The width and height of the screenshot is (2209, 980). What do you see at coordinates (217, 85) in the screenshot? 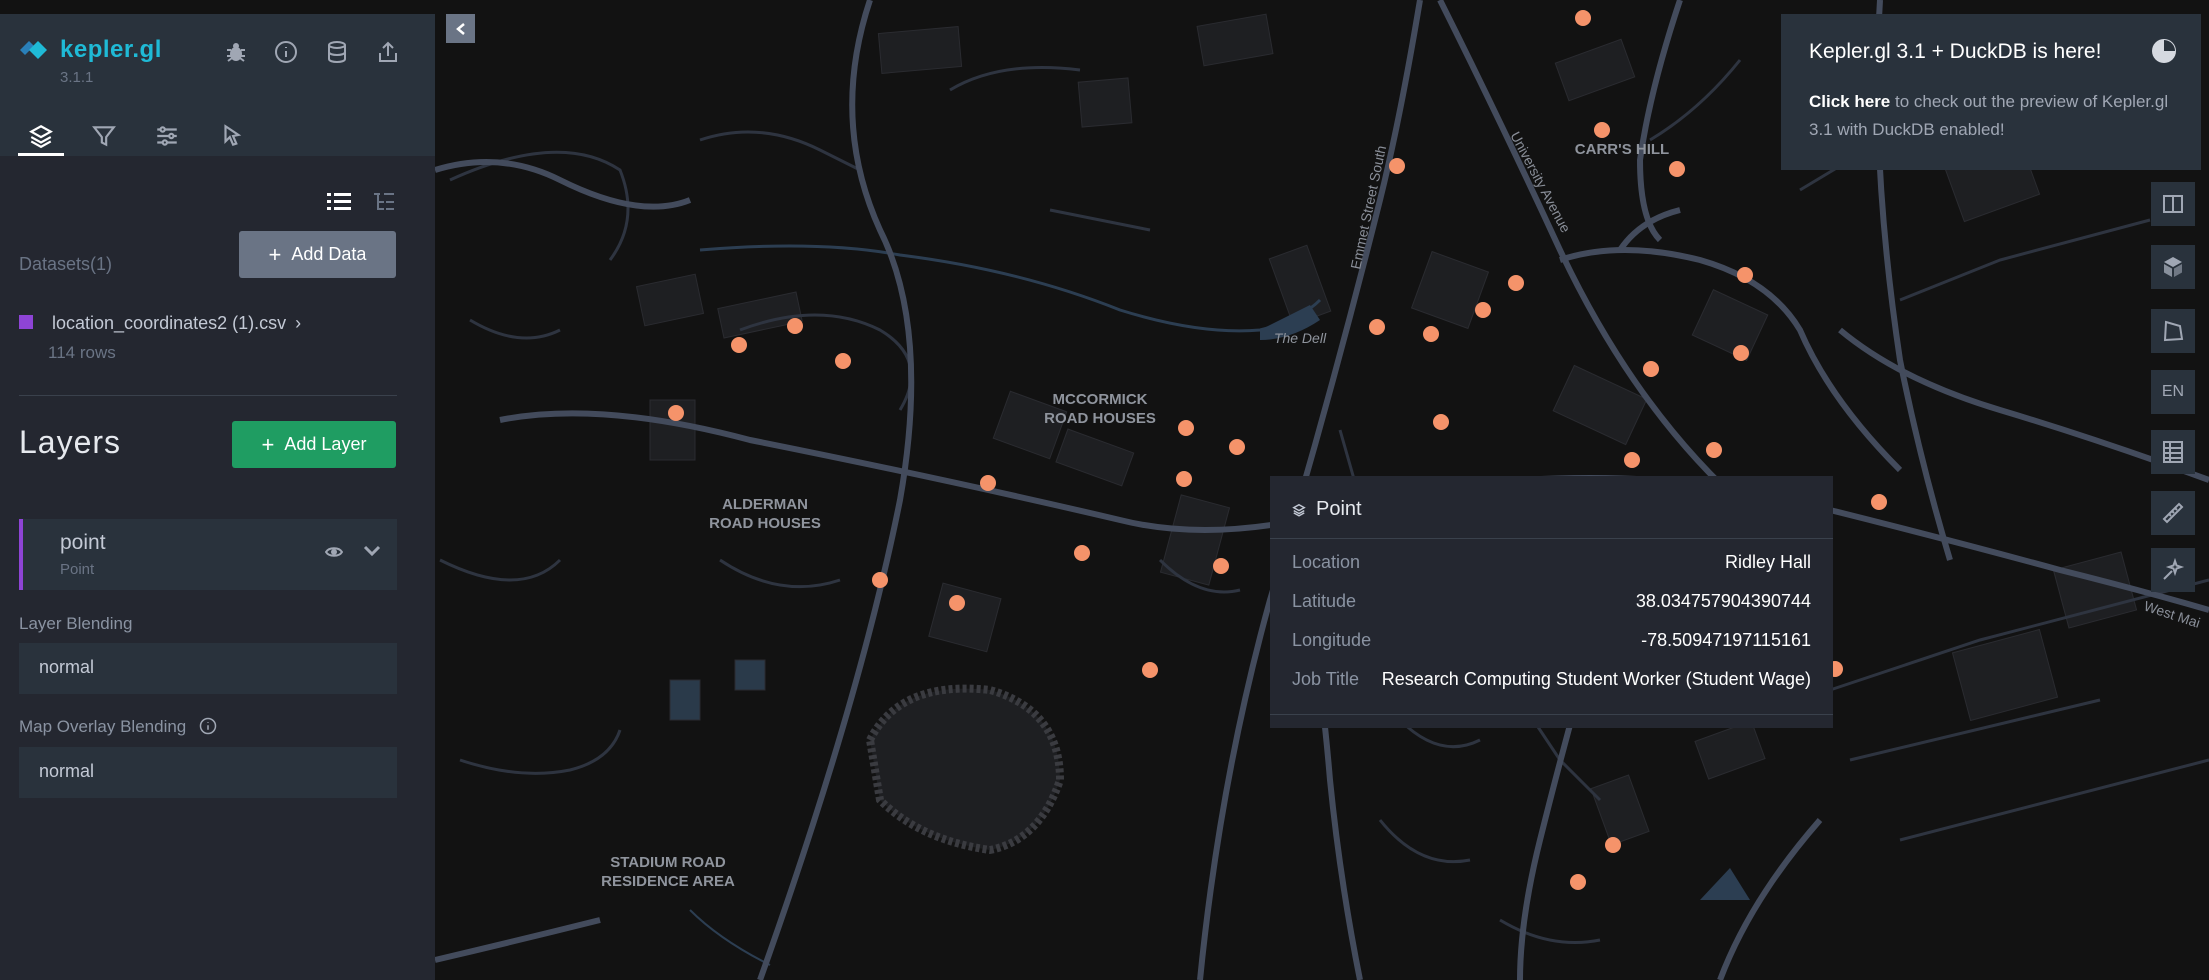
I see `side-panel-header: kepler.gl 3.1.1` at bounding box center [217, 85].